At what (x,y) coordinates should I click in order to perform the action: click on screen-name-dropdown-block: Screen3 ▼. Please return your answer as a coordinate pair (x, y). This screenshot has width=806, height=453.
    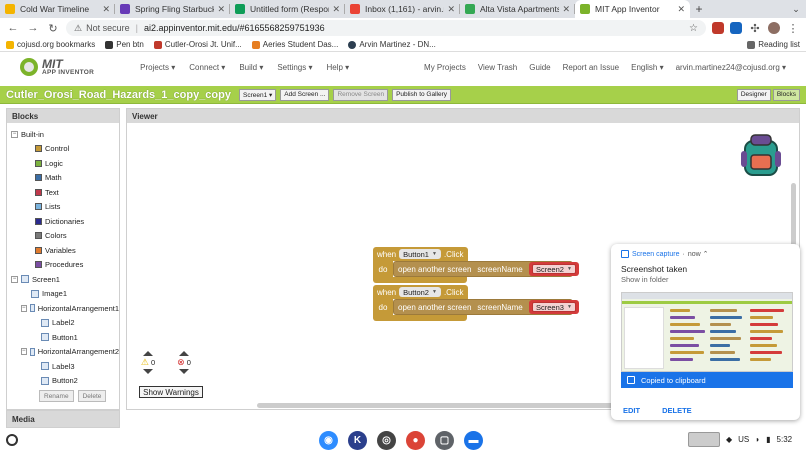
    Looking at the image, I should click on (554, 307).